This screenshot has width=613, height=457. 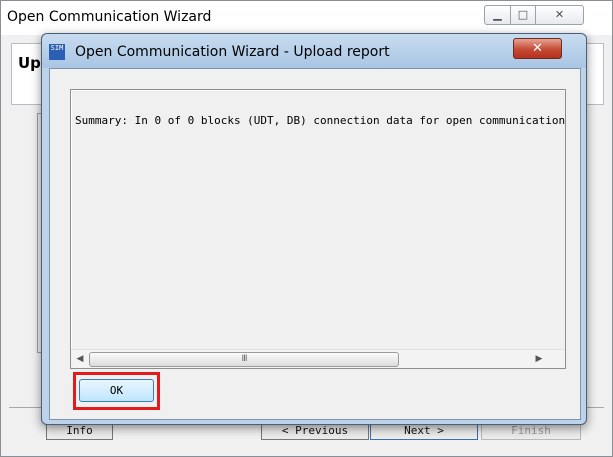 What do you see at coordinates (80, 359) in the screenshot?
I see `scroll-left-arrow-icon: ◀` at bounding box center [80, 359].